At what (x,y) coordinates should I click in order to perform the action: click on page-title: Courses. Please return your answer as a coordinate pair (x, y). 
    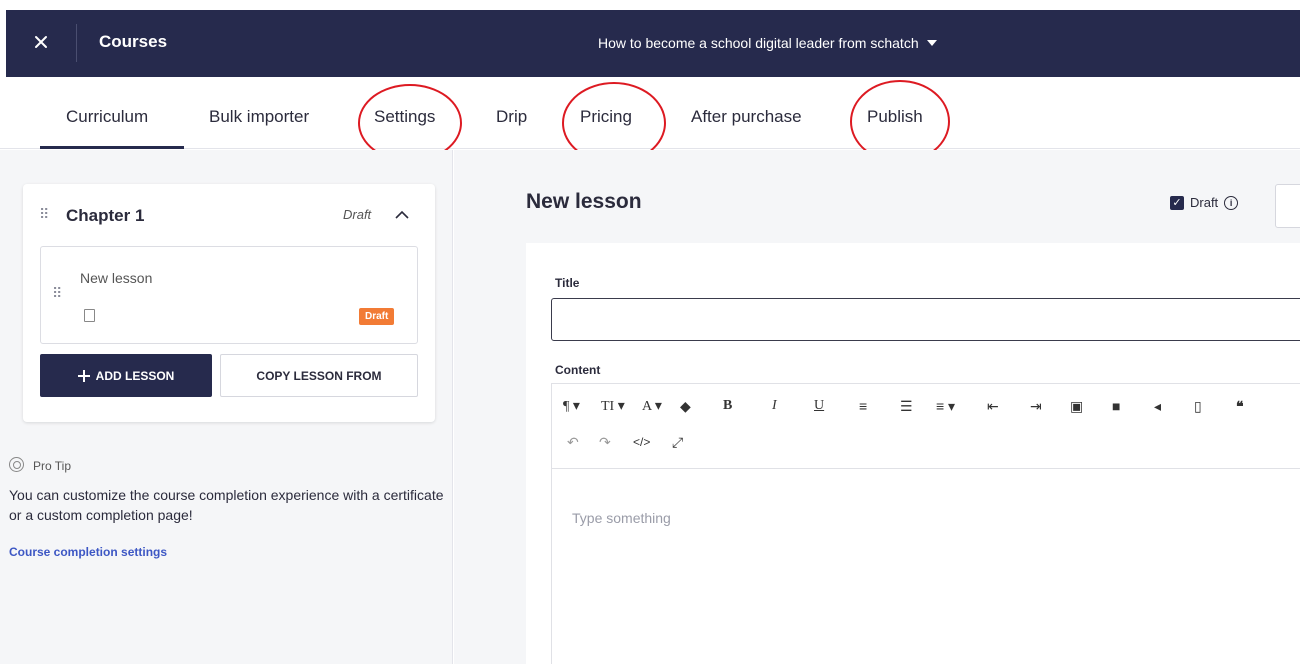
    Looking at the image, I should click on (133, 41).